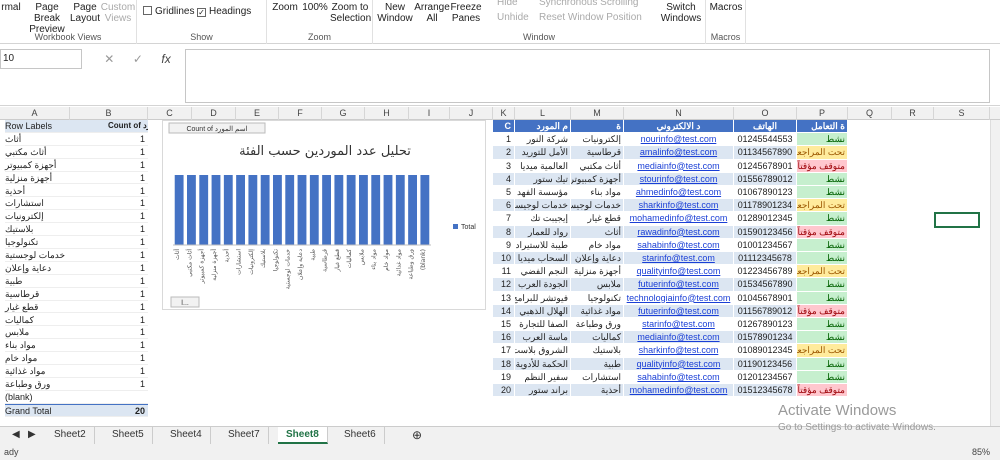 Image resolution: width=1000 pixels, height=460 pixels. I want to click on pivot-row-labels-header: Row Labels, so click(56, 126).